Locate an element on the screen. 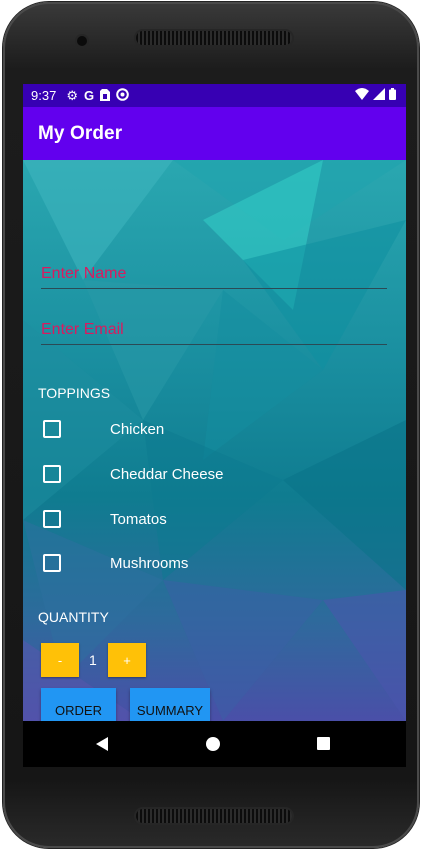  topping-label: Tomatos is located at coordinates (138, 519).